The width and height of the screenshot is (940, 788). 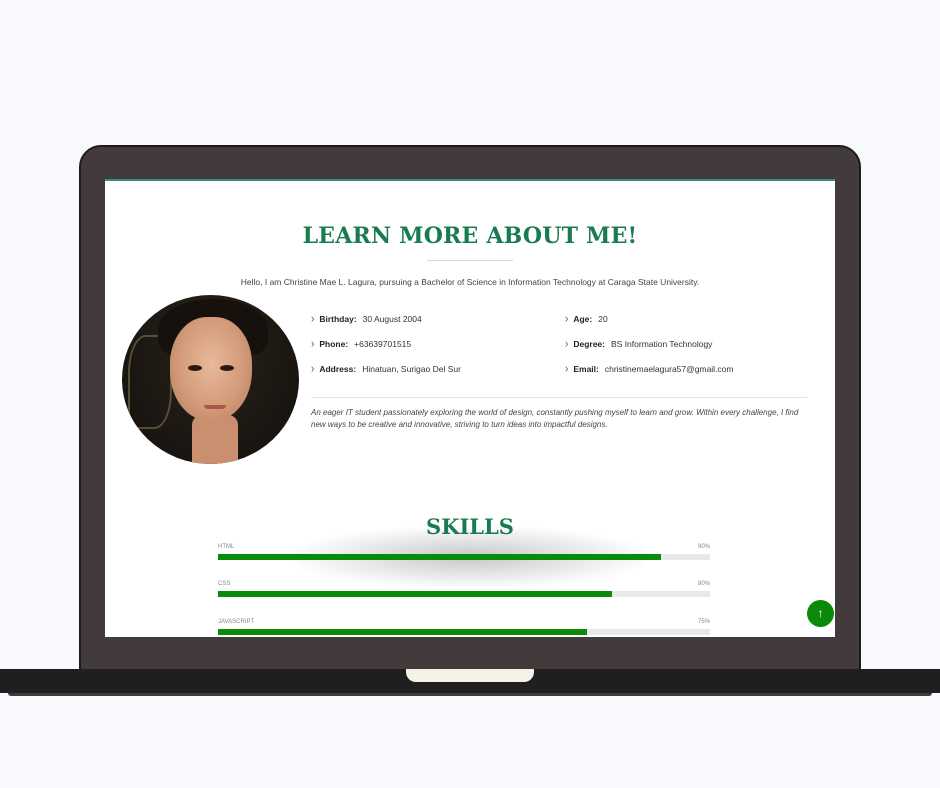 I want to click on skill-percent: 75%, so click(x=703, y=622).